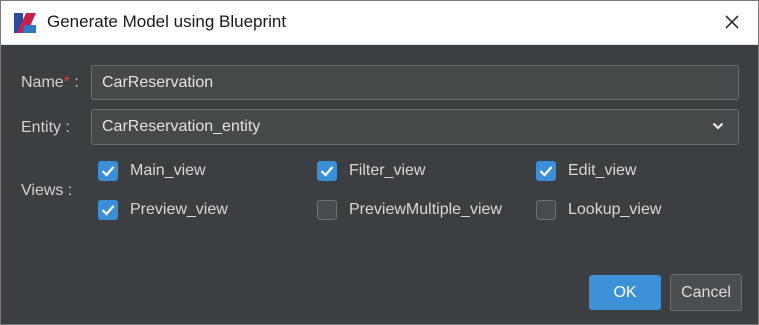  I want to click on views-label: Views :, so click(47, 190).